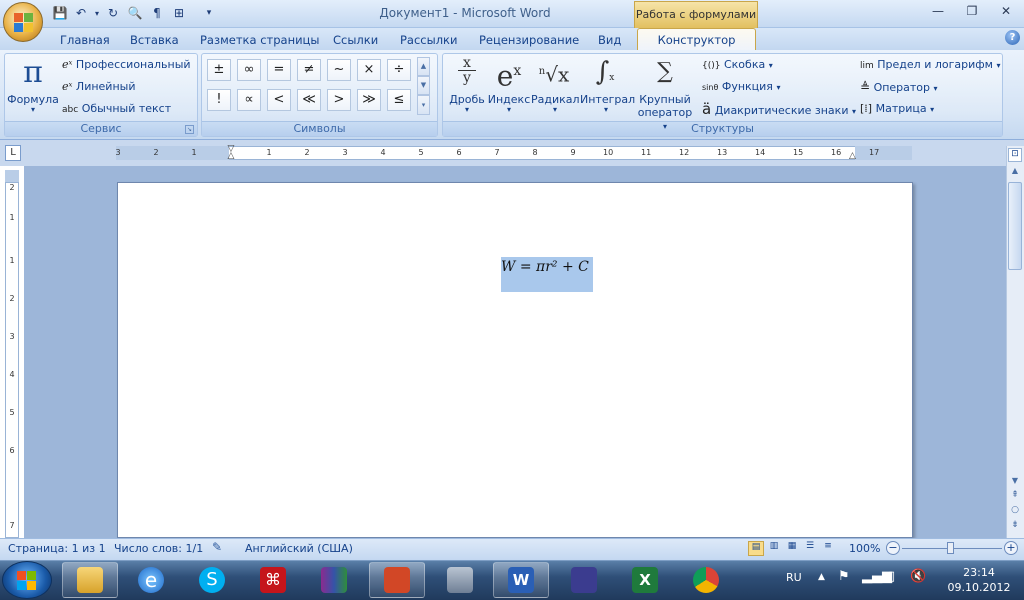  What do you see at coordinates (1006, 11) in the screenshot?
I see `close-icon: ✕` at bounding box center [1006, 11].